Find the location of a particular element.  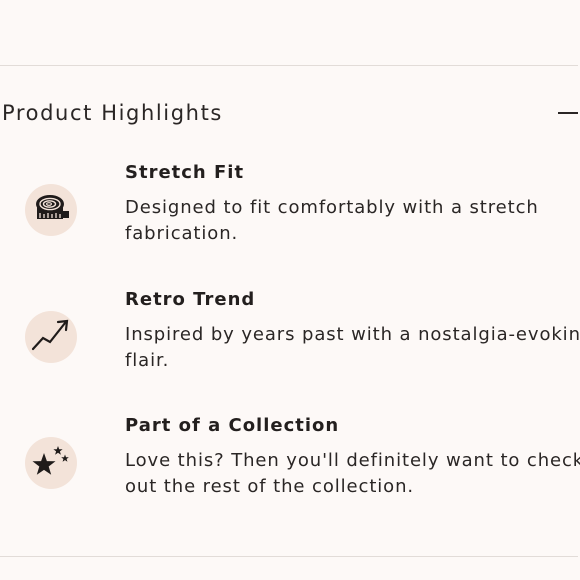

section-divider-bottom is located at coordinates (289, 556).